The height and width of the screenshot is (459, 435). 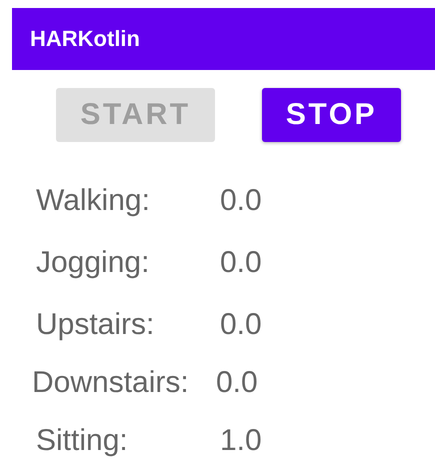 What do you see at coordinates (82, 441) in the screenshot?
I see `activity-label: Sitting:` at bounding box center [82, 441].